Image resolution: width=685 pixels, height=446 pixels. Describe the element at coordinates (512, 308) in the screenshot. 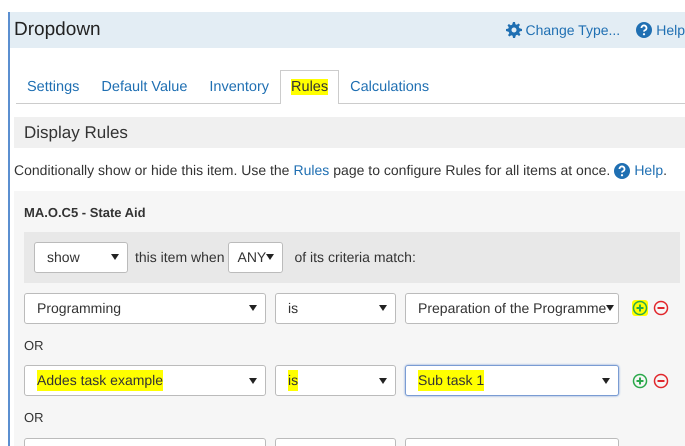

I see `value-select: Preparation of the Programme` at that location.